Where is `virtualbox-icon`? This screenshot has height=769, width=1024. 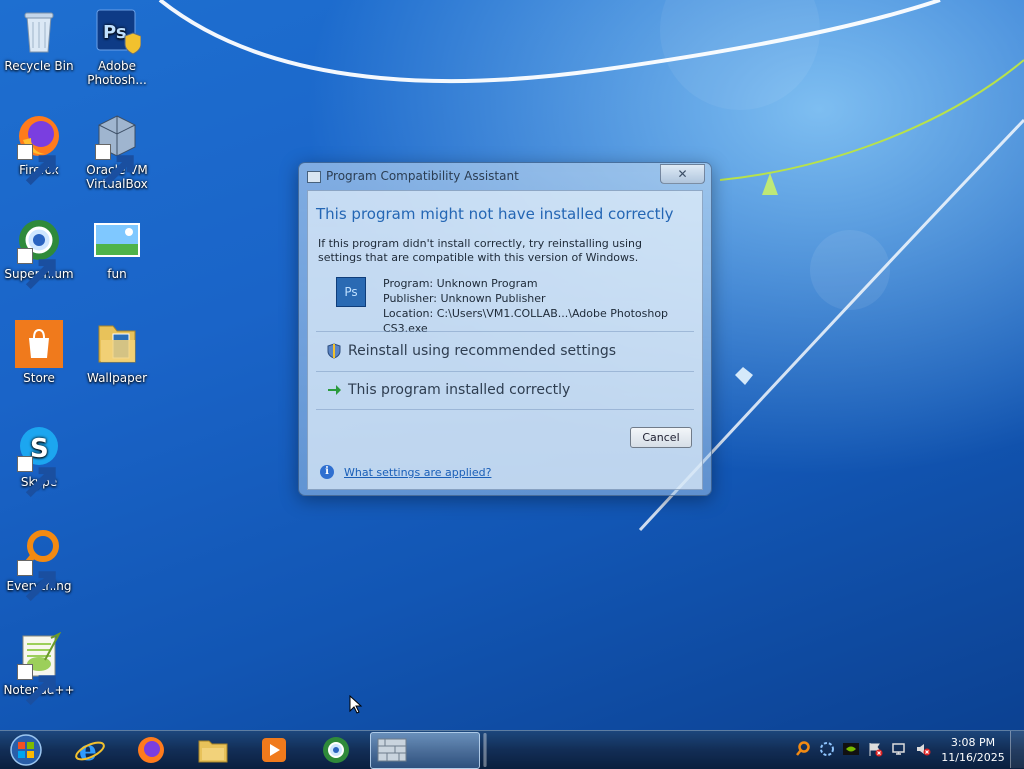
virtualbox-icon is located at coordinates (117, 149).